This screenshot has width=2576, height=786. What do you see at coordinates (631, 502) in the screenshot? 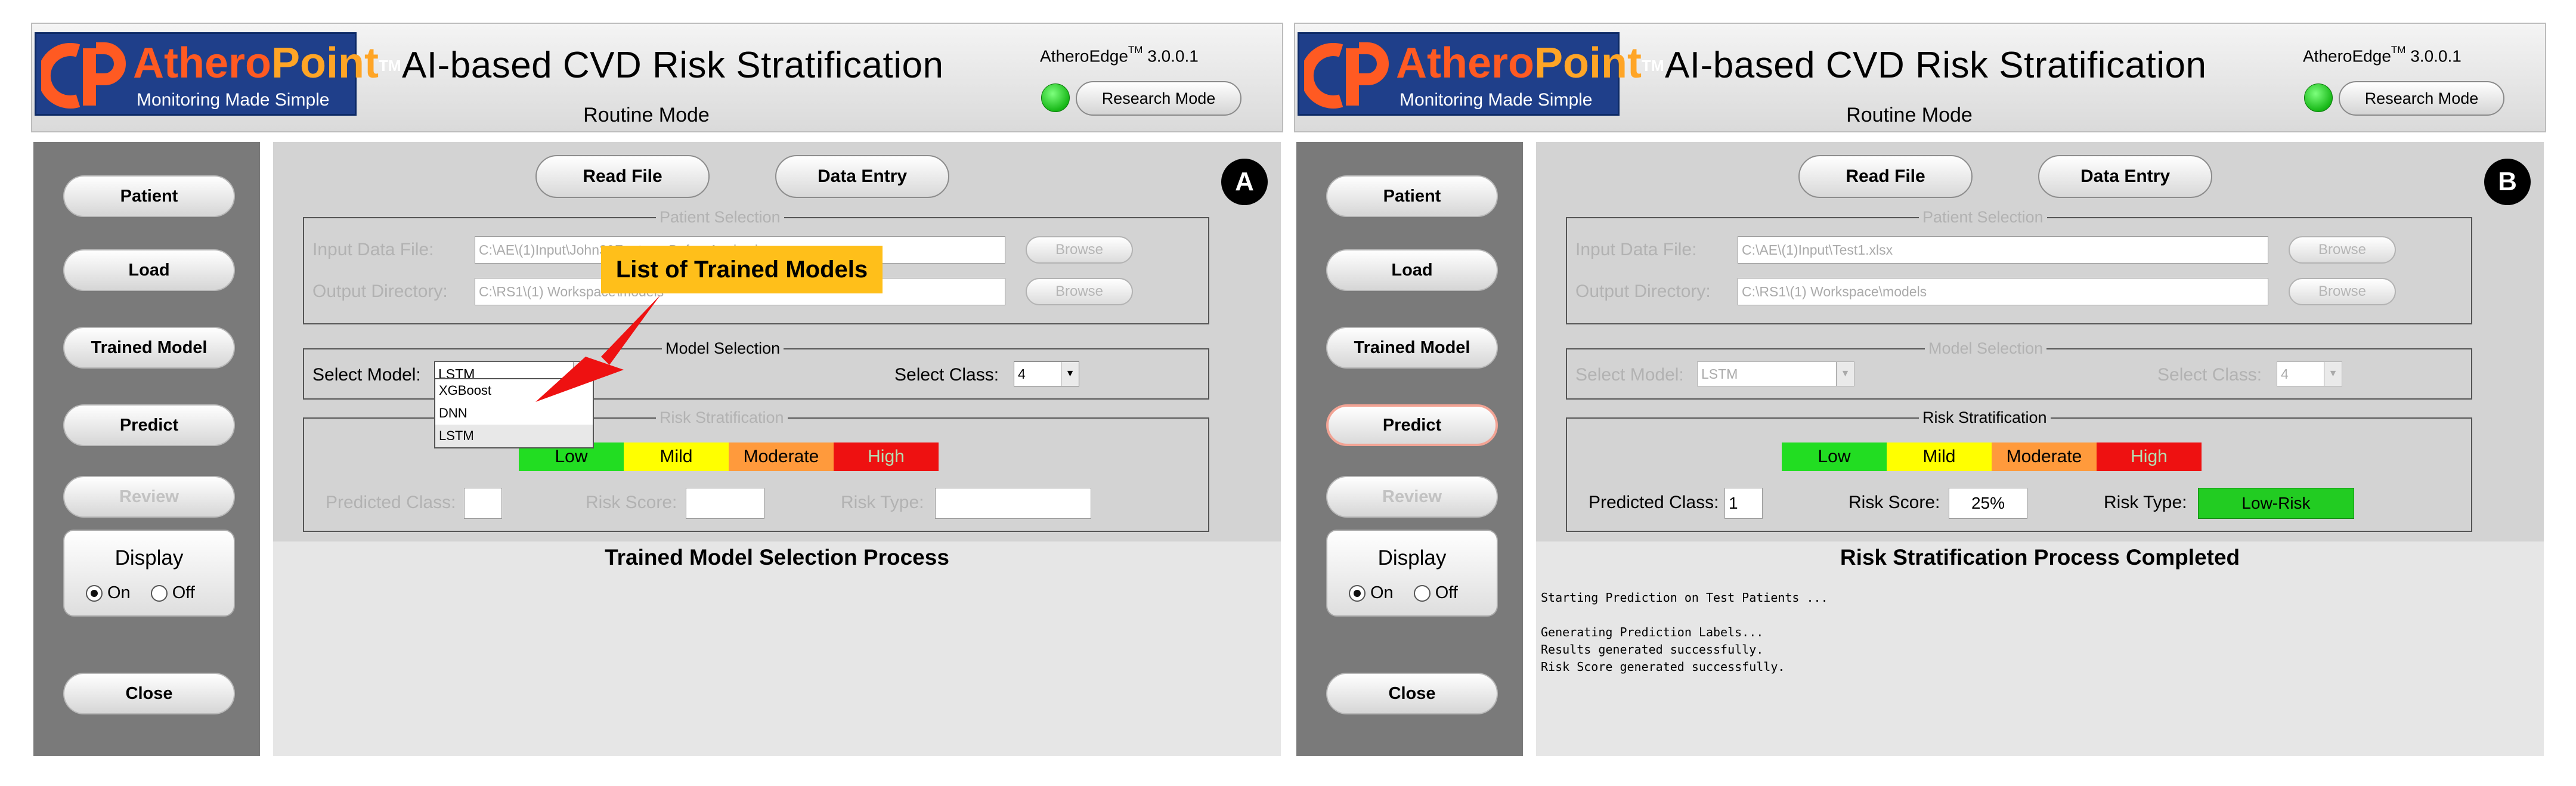
I see `risk-score-label: Risk Score:` at bounding box center [631, 502].